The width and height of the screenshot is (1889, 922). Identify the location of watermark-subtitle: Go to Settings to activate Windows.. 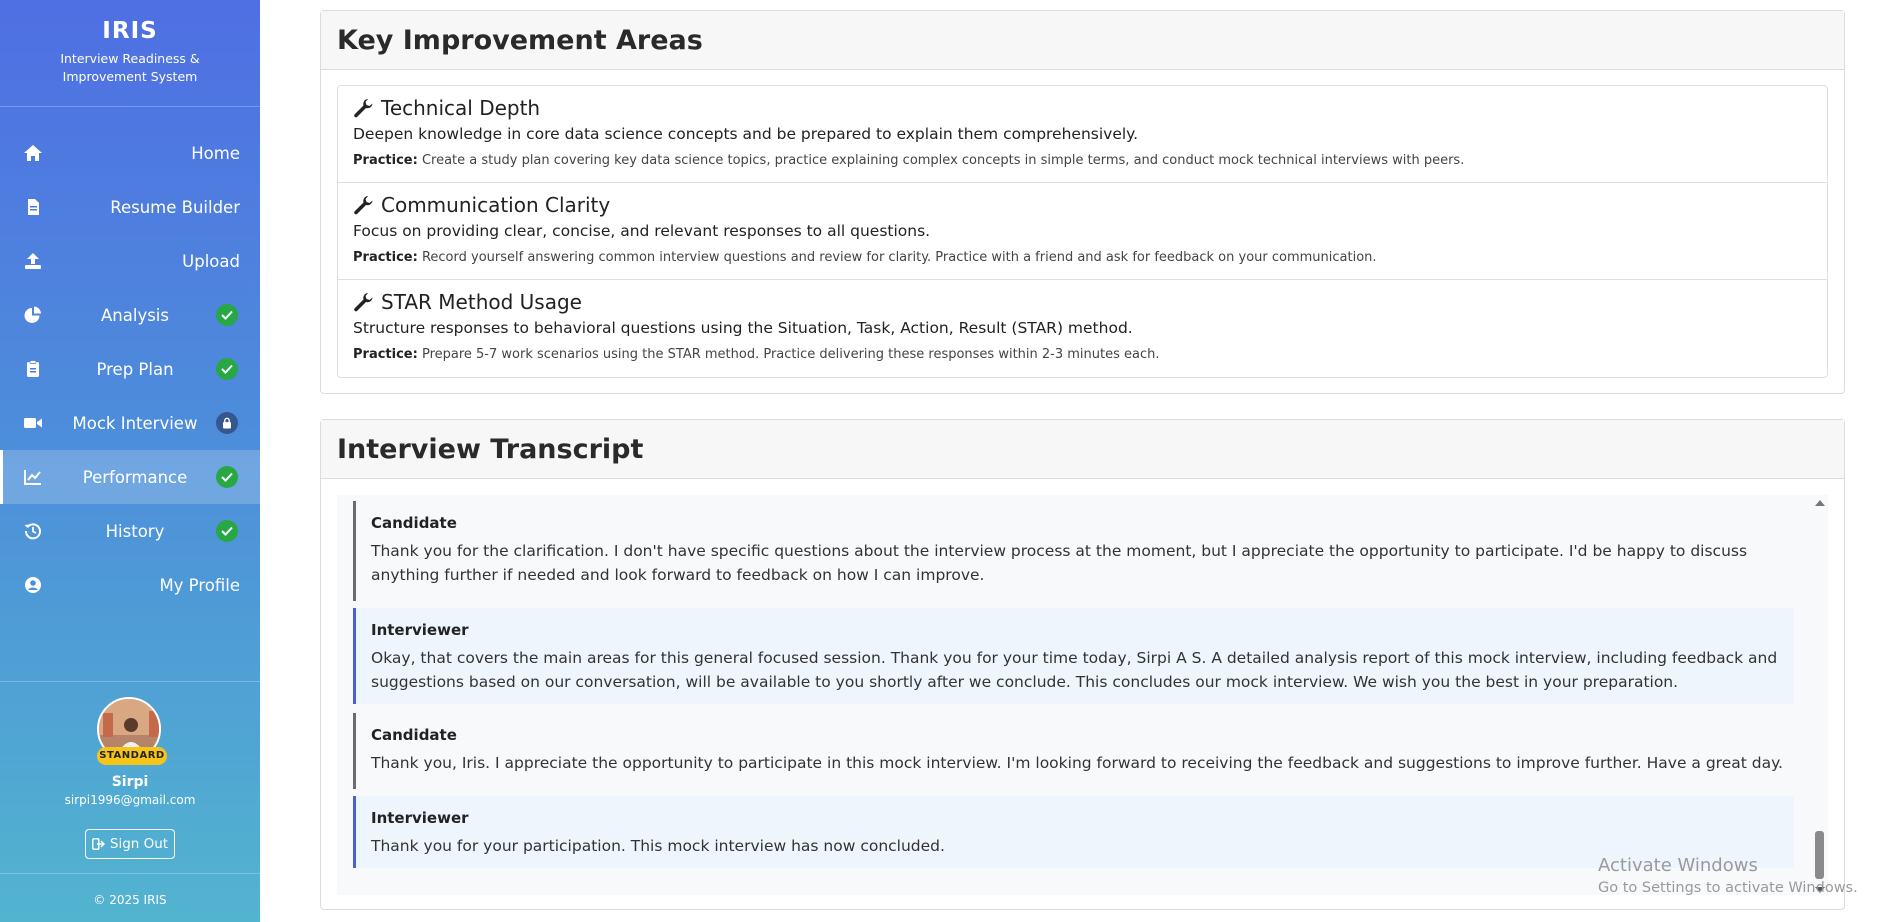
(1728, 888).